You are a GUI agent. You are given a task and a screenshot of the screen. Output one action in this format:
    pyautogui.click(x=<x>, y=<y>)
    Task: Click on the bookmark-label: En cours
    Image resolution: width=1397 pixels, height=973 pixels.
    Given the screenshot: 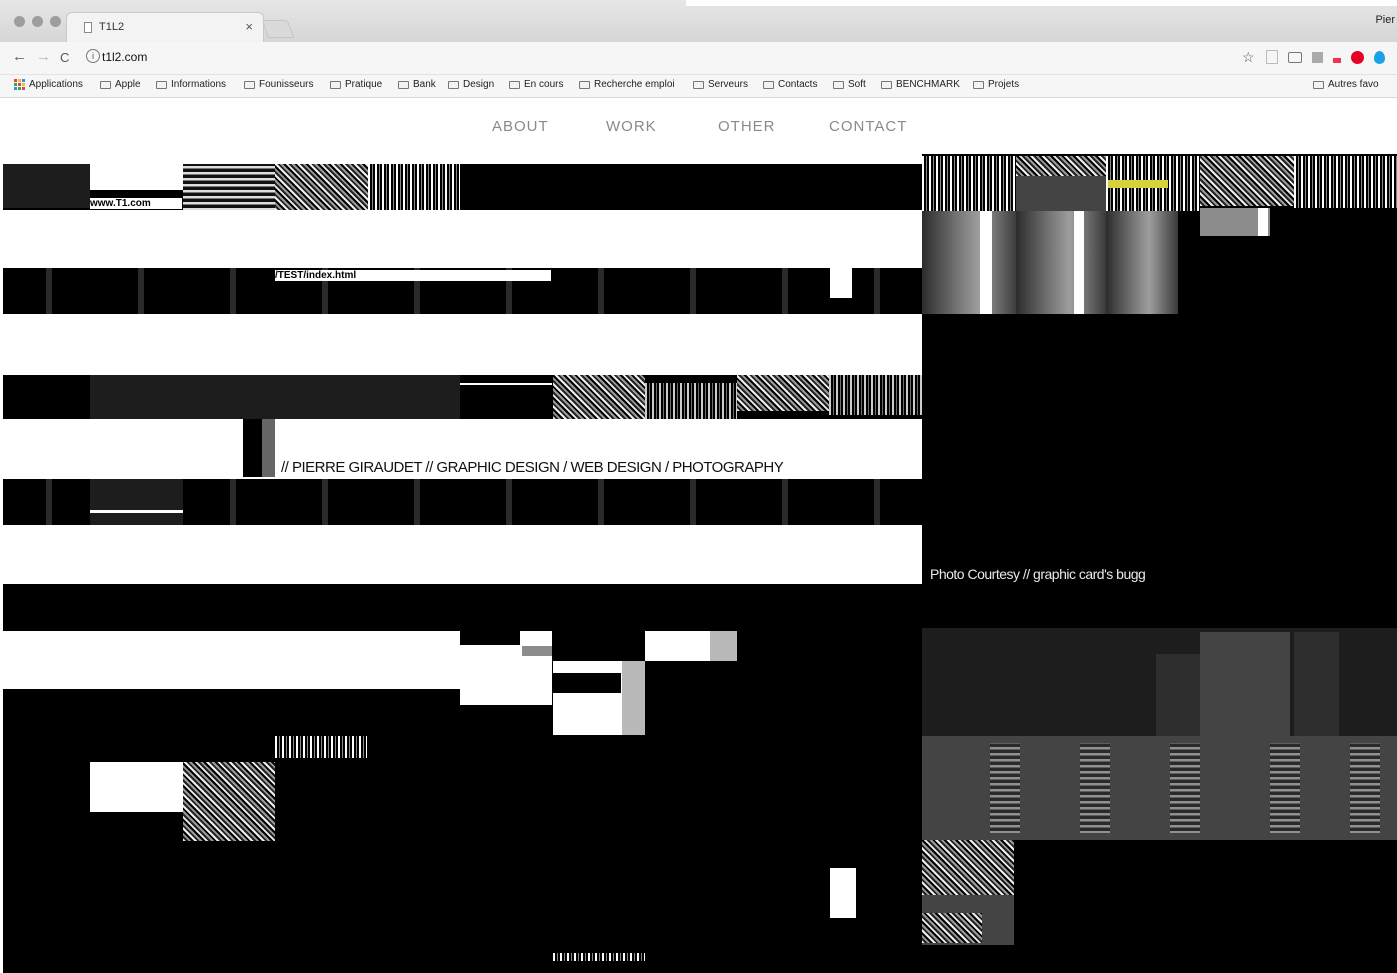 What is the action you would take?
    pyautogui.click(x=544, y=84)
    